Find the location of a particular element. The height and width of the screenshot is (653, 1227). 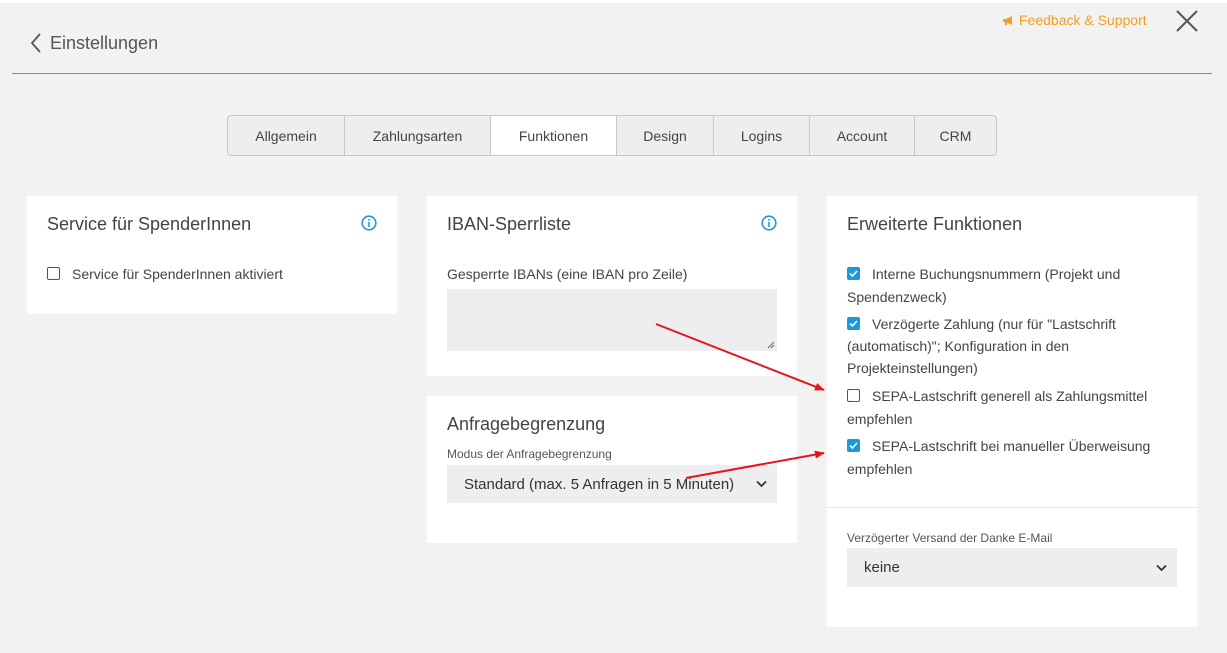

chevron-left-icon is located at coordinates (35, 43).